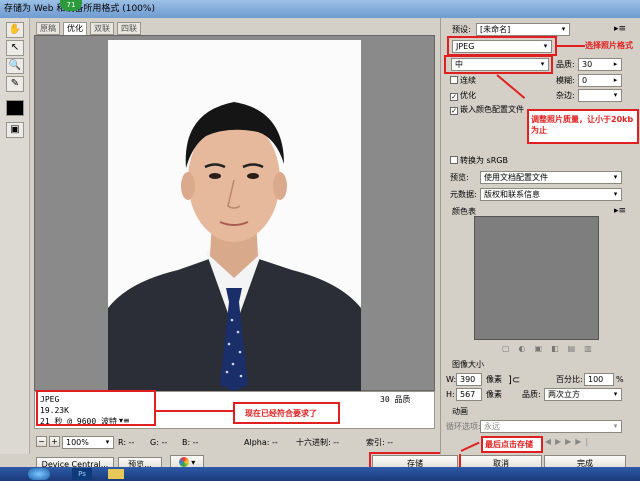 The height and width of the screenshot is (481, 640). What do you see at coordinates (318, 442) in the screenshot?
I see `status-hex: 十六进制: --` at bounding box center [318, 442].